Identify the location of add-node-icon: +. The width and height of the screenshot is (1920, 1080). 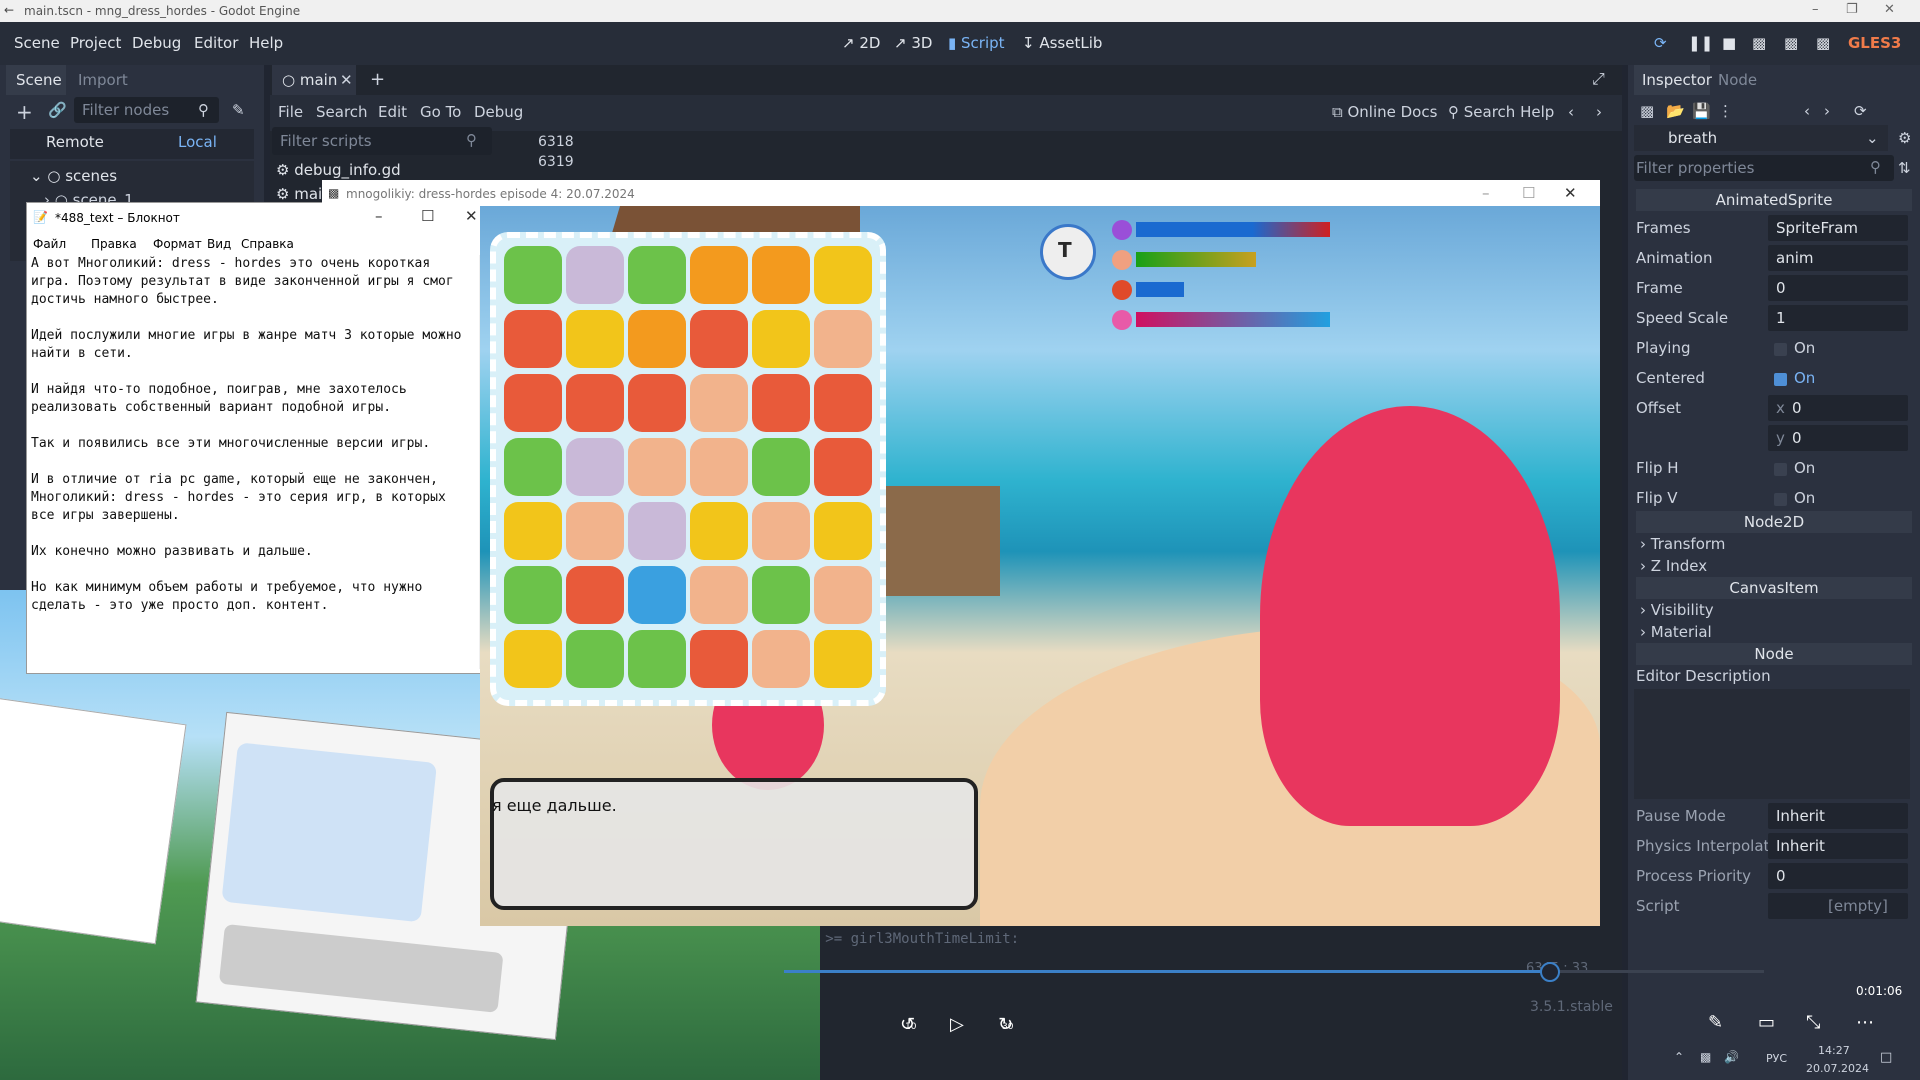
(24, 112).